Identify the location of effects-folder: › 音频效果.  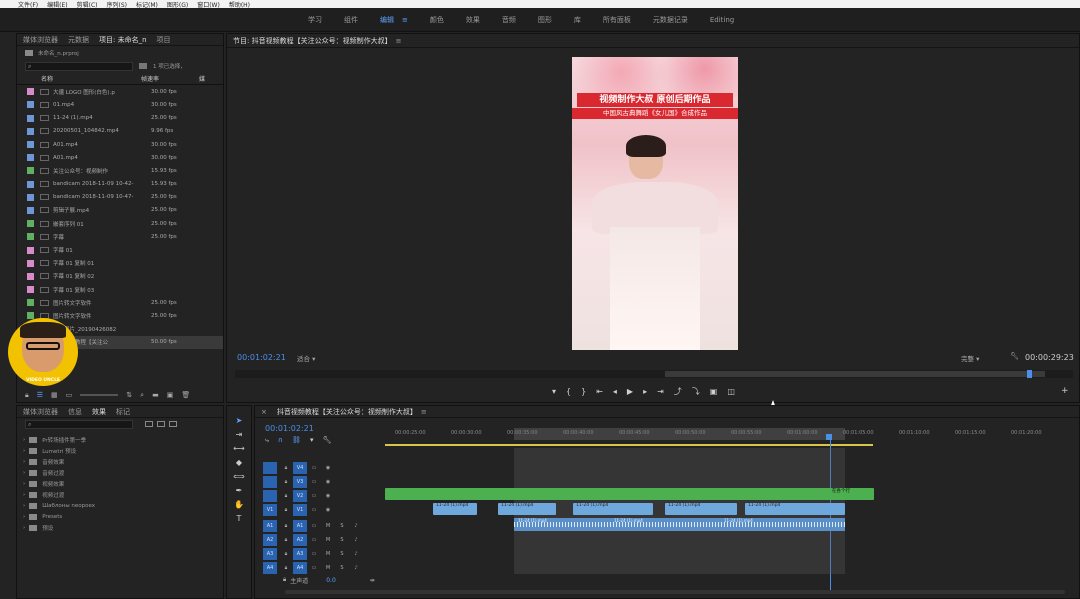
(120, 461).